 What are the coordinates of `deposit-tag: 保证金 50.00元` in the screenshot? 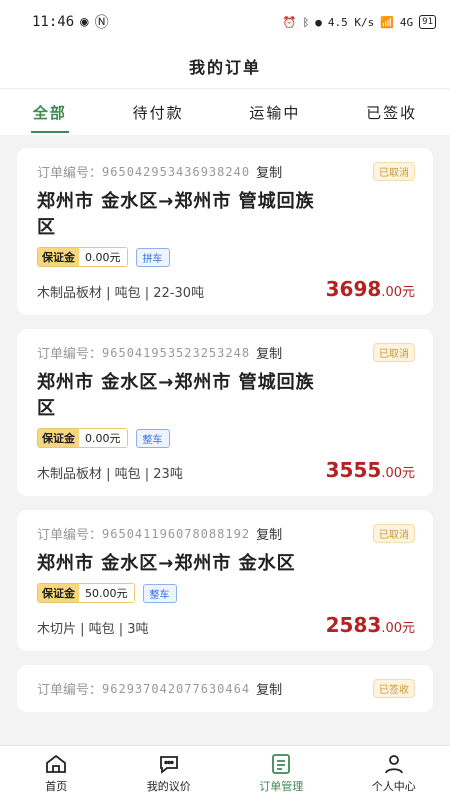 It's located at (86, 593).